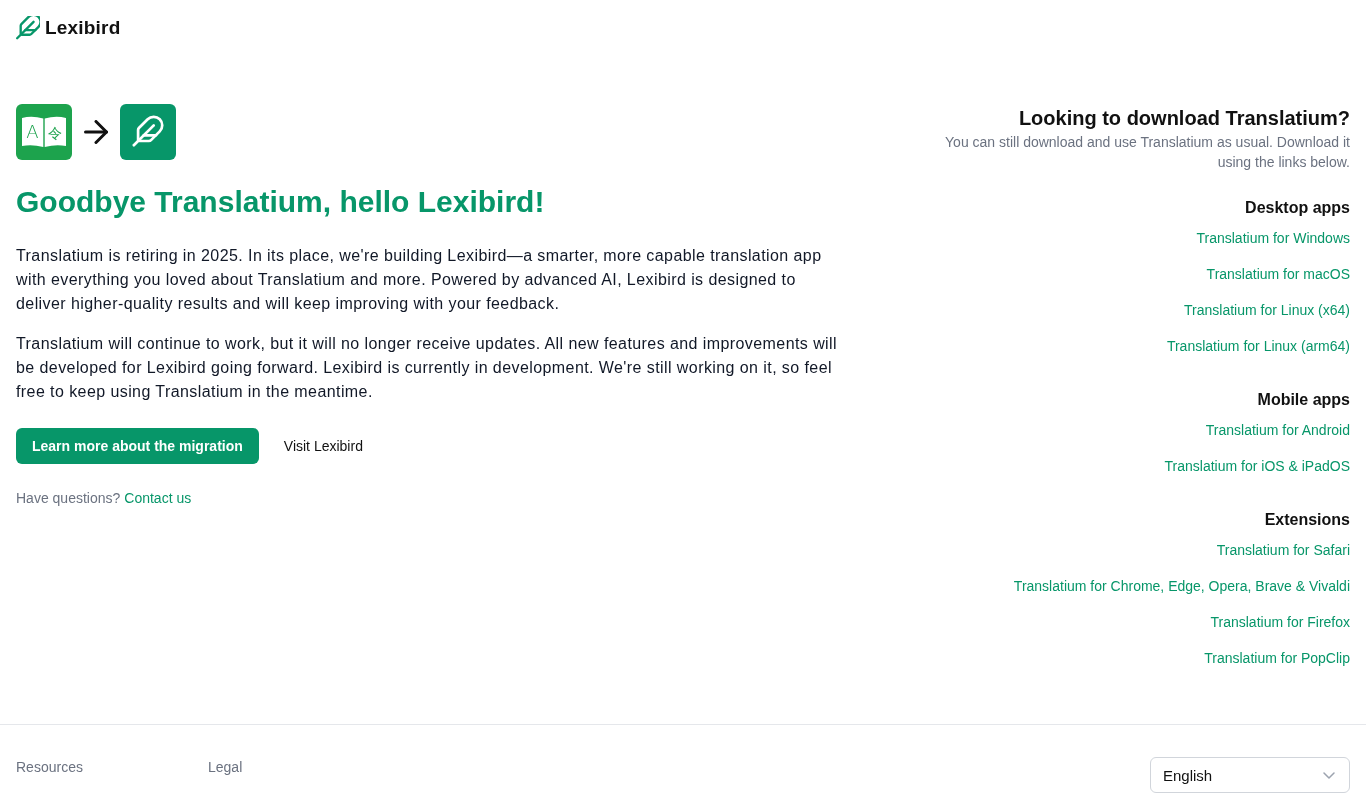 The width and height of the screenshot is (1366, 800). Describe the element at coordinates (427, 368) in the screenshot. I see `body-paragraph: Translatium will continue to work, but it will no longer receive updates. All new features and improvements will be developed for Lexibird going forward. Lexibird is currently in development. We're still working on it, so feel free to keep using Translatium in the meantime.` at that location.